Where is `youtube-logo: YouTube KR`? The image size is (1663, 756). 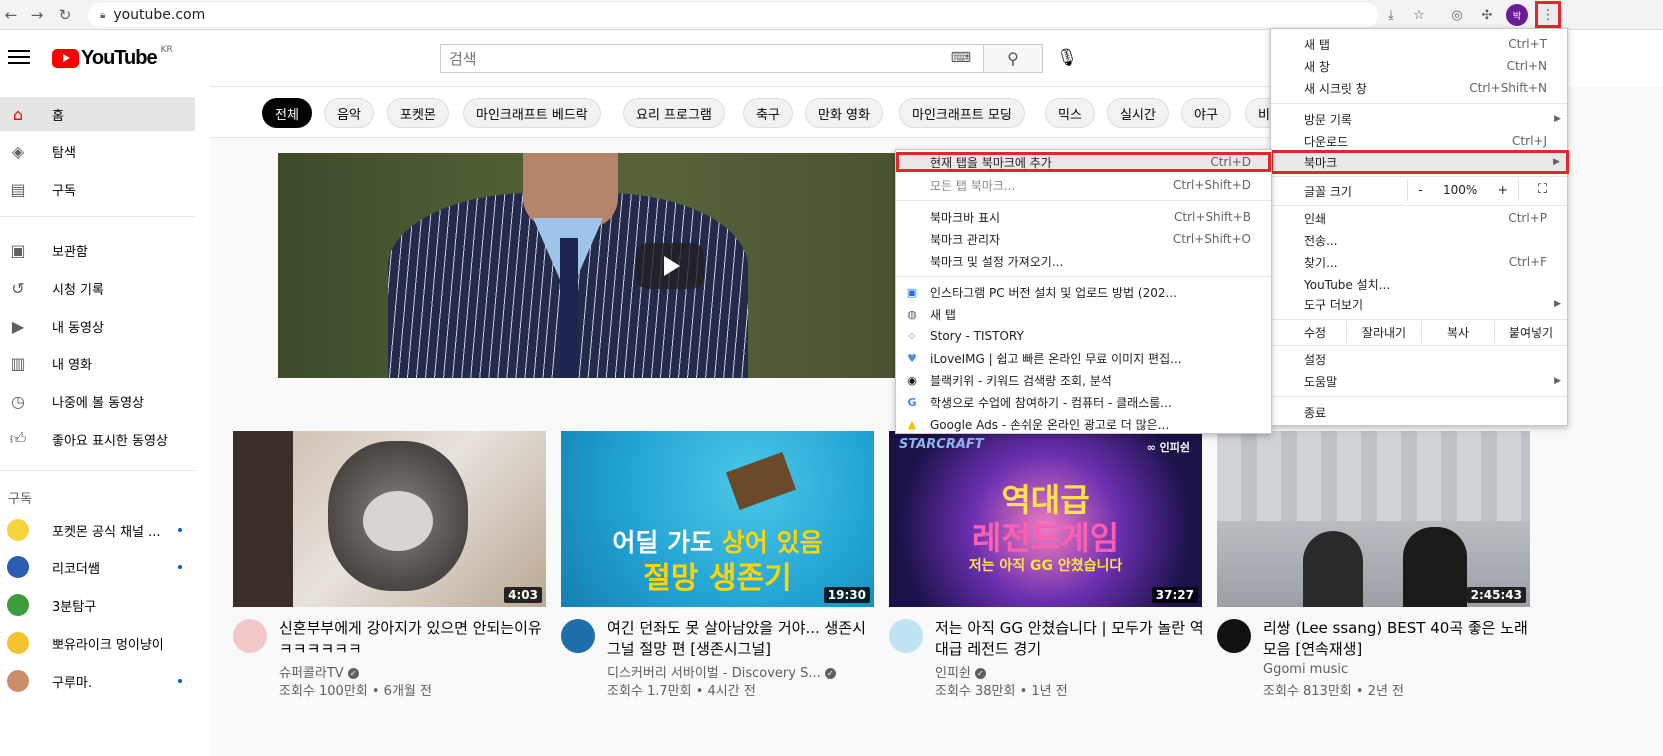
youtube-logo: YouTube KR is located at coordinates (112, 57).